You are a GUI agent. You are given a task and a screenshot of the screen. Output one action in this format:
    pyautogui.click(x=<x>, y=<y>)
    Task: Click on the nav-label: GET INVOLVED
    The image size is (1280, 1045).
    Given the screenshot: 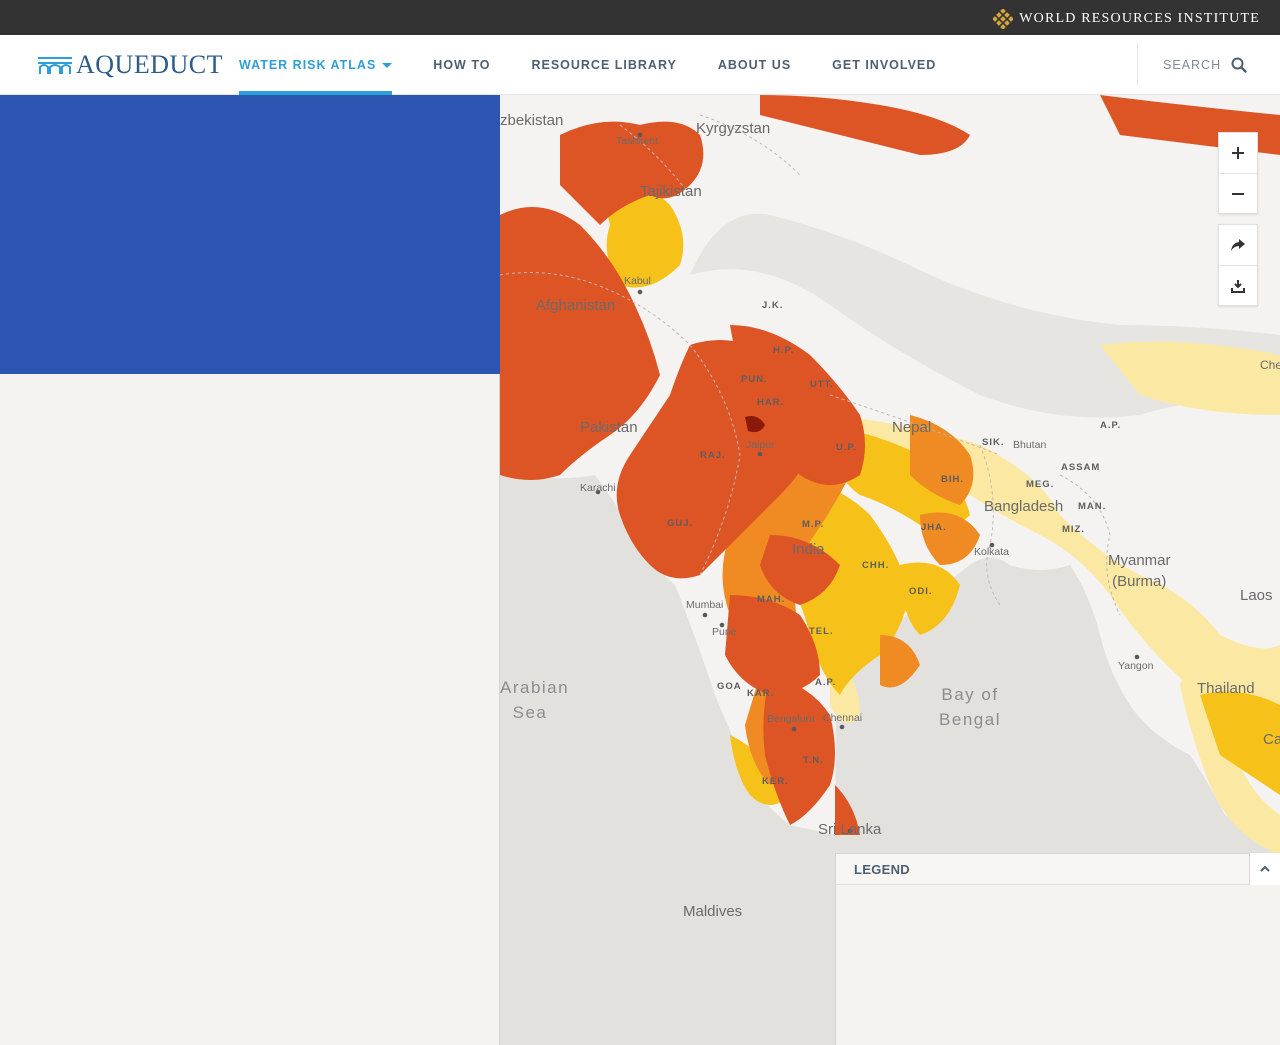 What is the action you would take?
    pyautogui.click(x=884, y=65)
    